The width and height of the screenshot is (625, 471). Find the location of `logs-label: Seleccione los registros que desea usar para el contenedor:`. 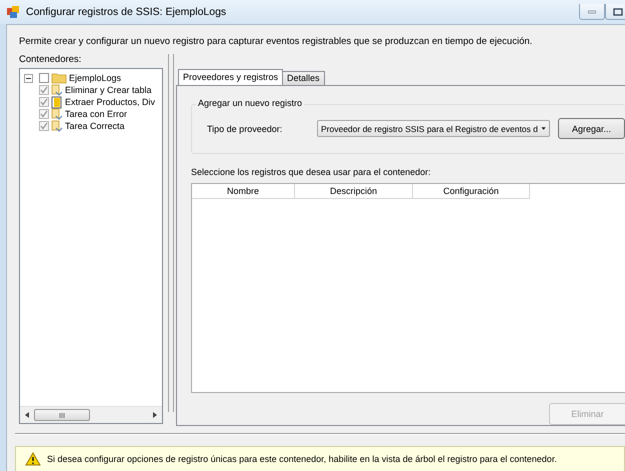

logs-label: Seleccione los registros que desea usar para el contenedor: is located at coordinates (311, 172).